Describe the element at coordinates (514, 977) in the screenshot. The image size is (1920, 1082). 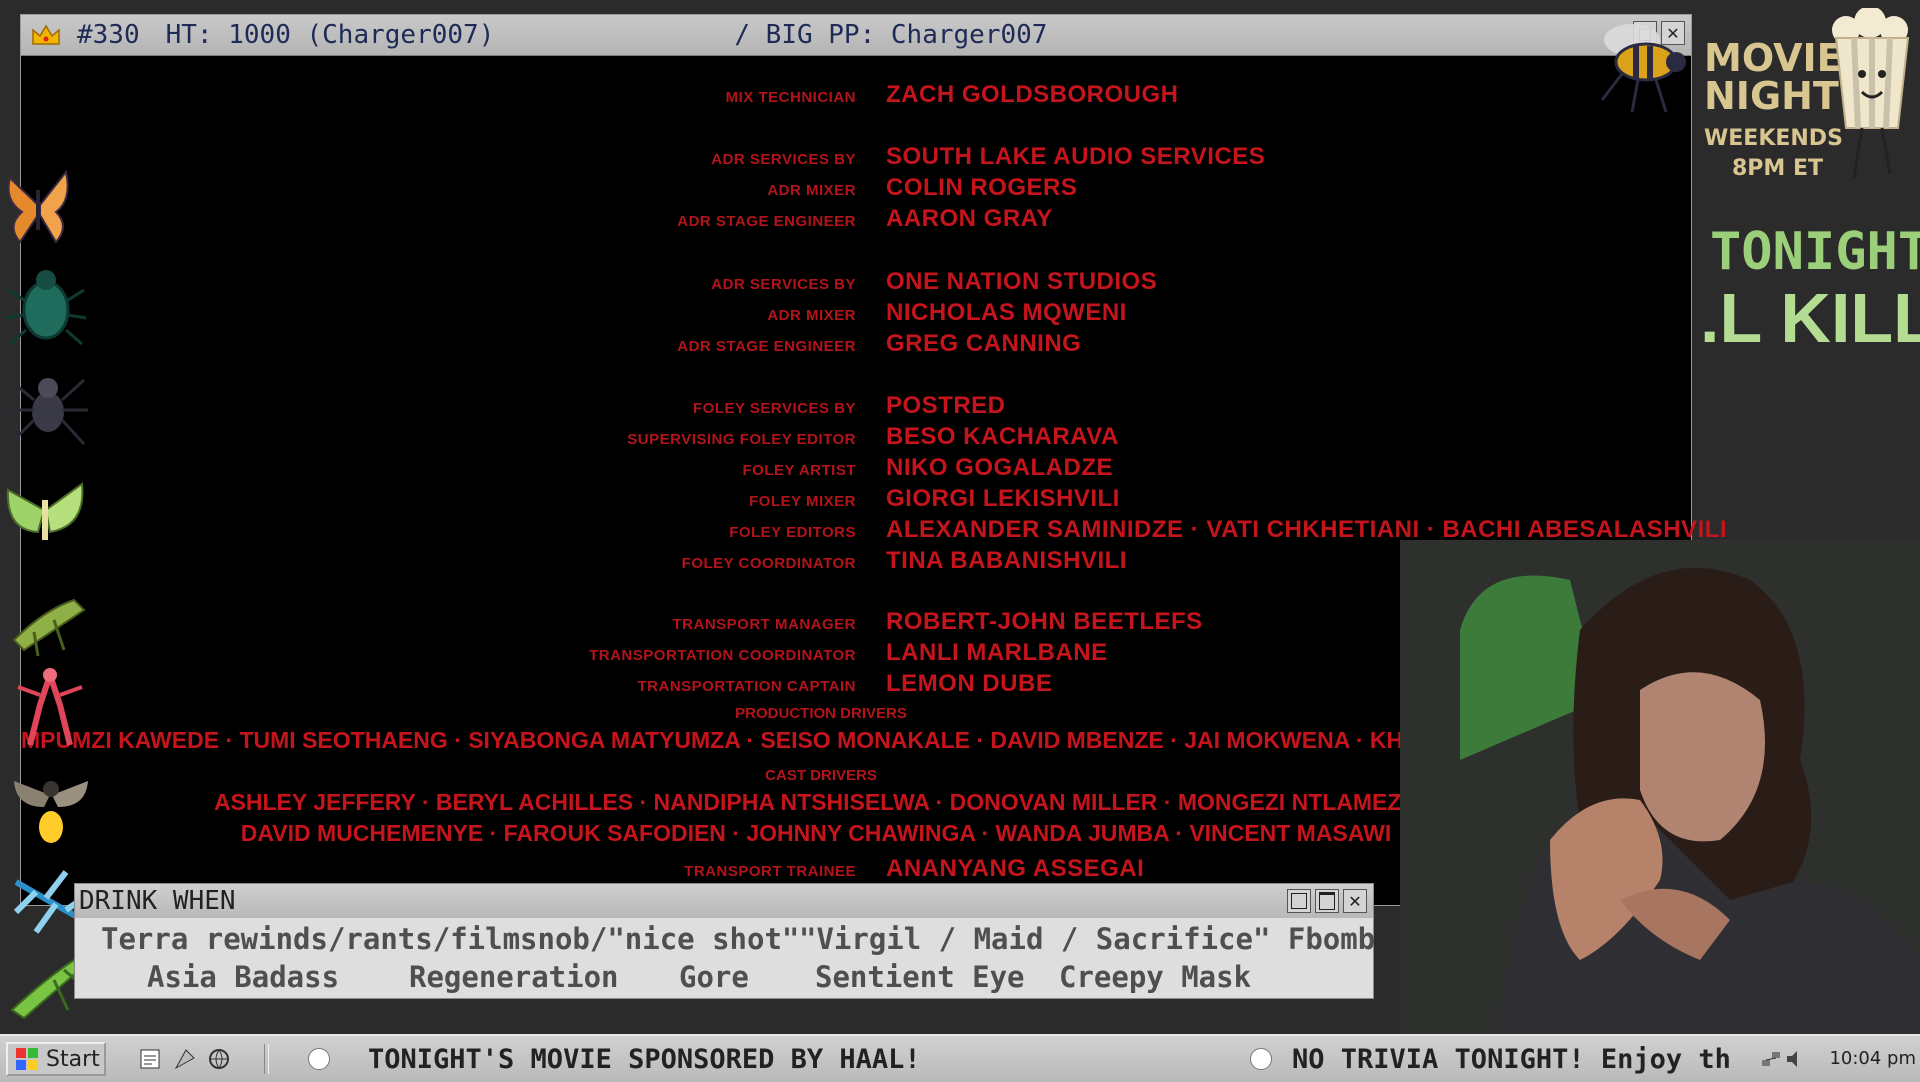
I see `drink-rule: Regeneration` at that location.